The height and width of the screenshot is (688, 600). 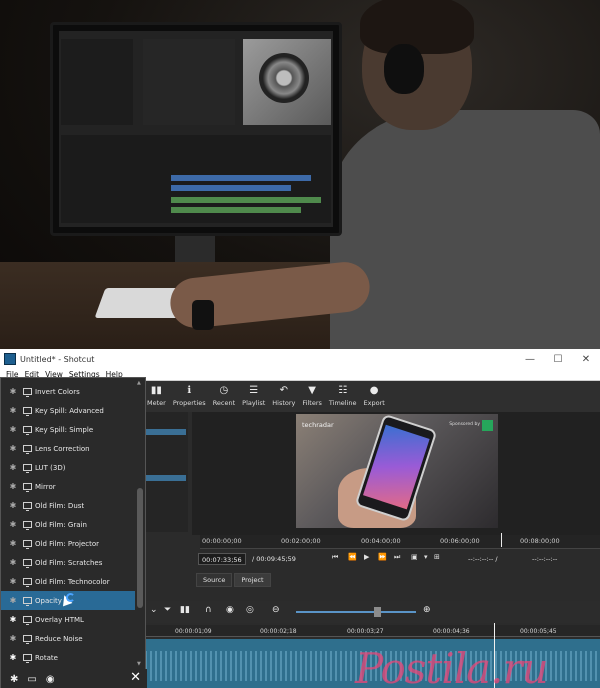 I want to click on timeline-tick: 00:00:01;09, so click(x=193, y=631).